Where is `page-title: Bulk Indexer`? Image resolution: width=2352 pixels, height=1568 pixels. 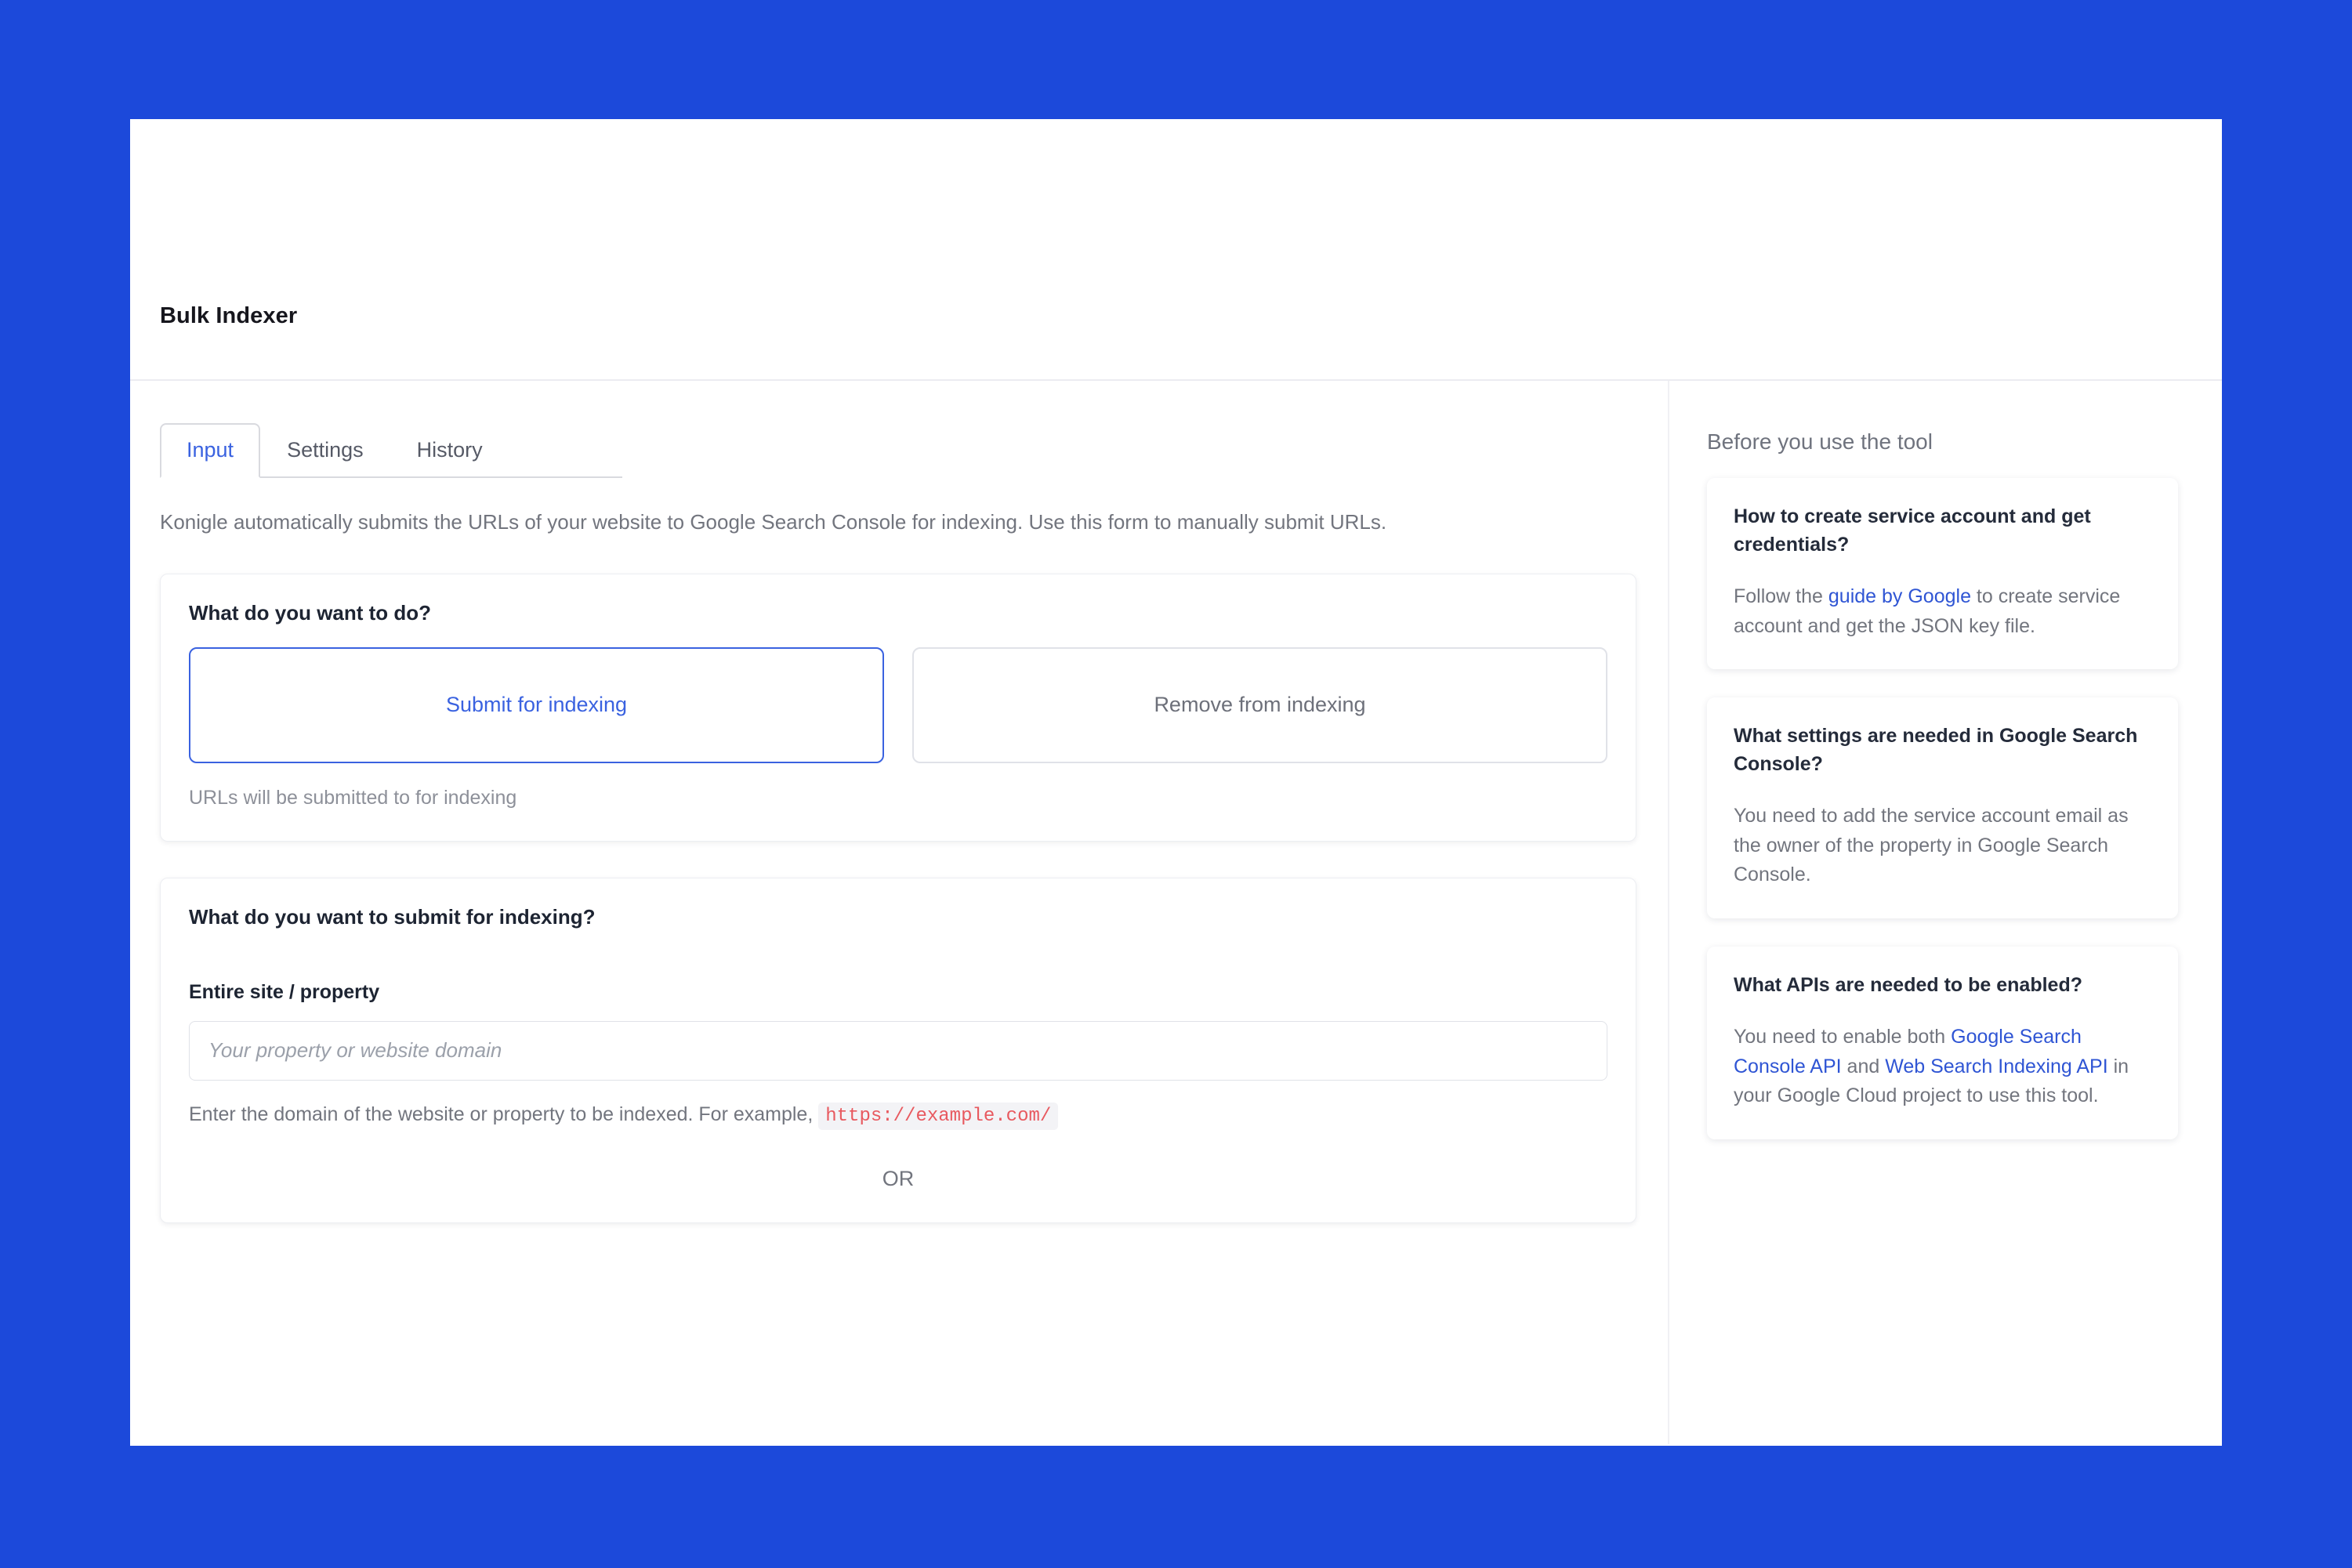 page-title: Bulk Indexer is located at coordinates (229, 315).